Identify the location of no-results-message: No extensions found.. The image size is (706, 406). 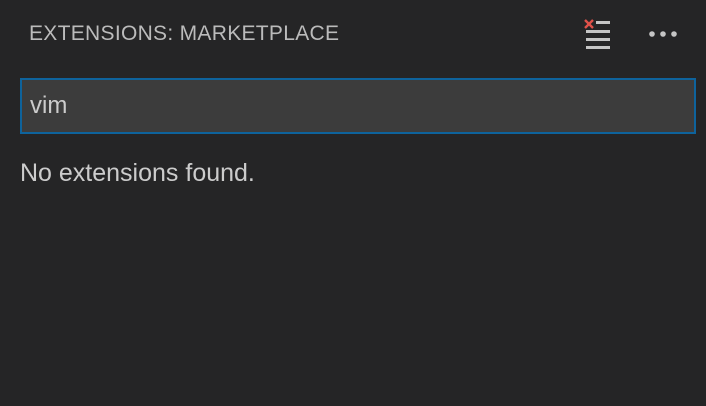
(137, 173).